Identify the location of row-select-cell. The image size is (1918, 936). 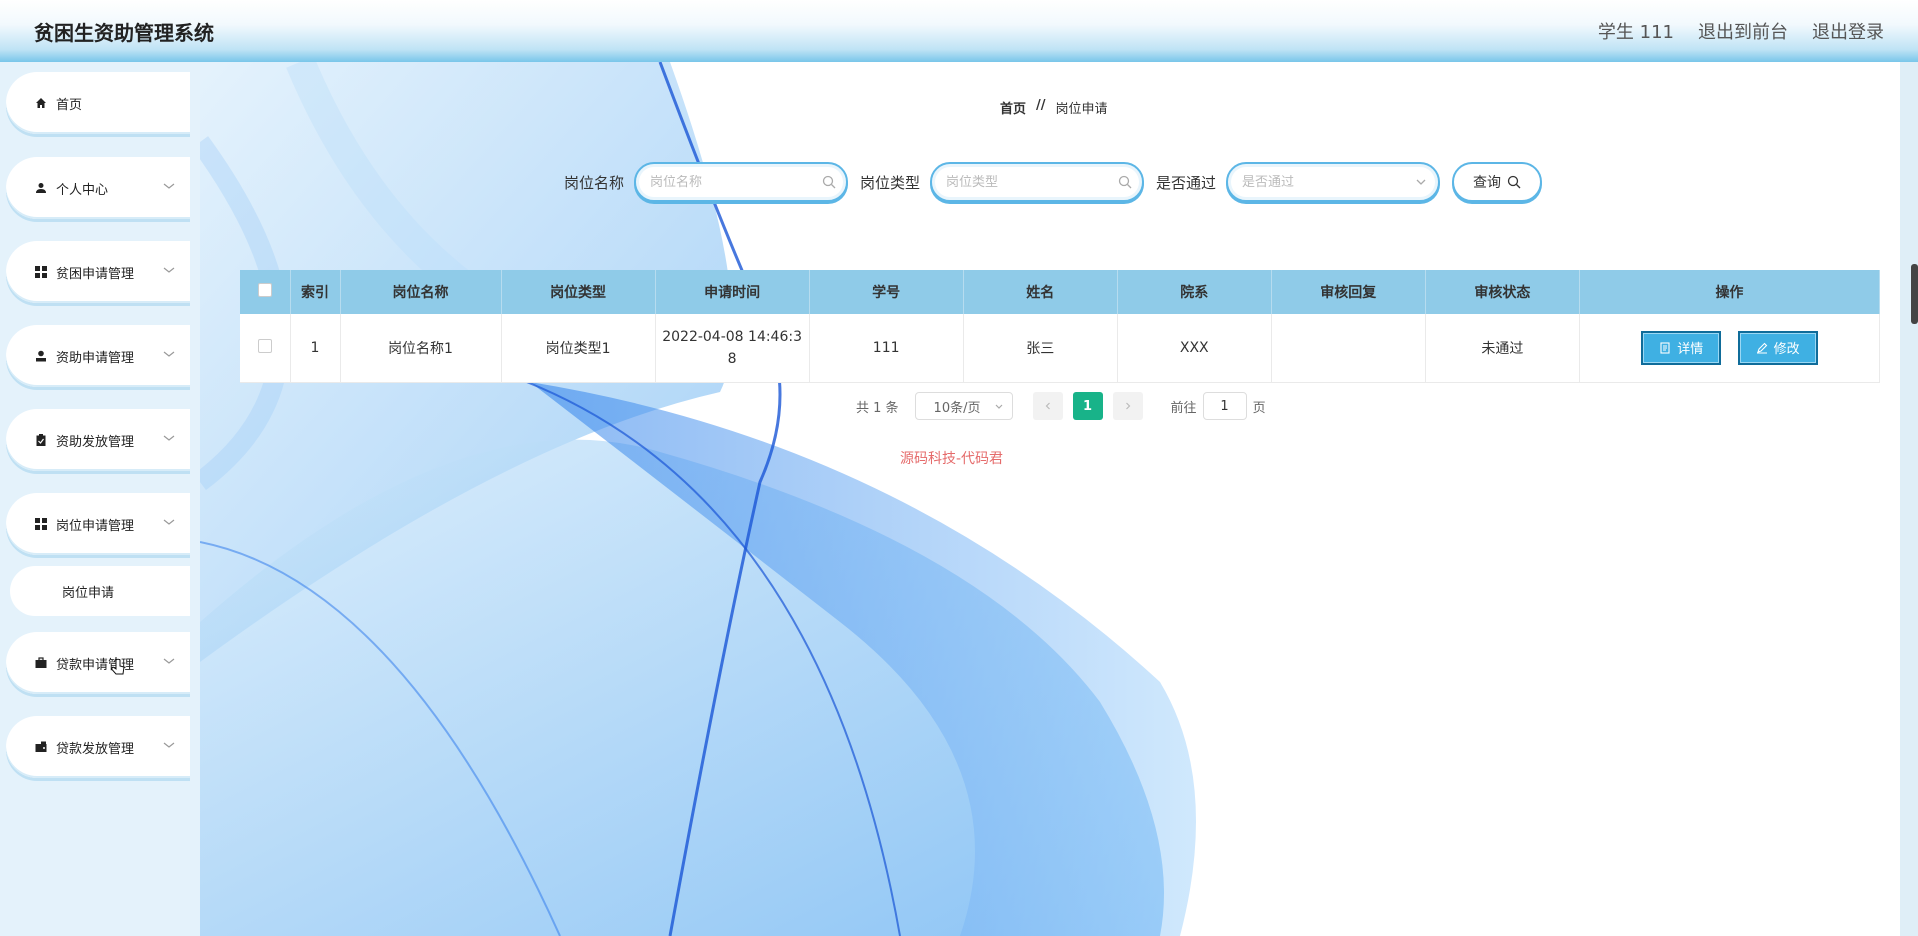
(265, 348).